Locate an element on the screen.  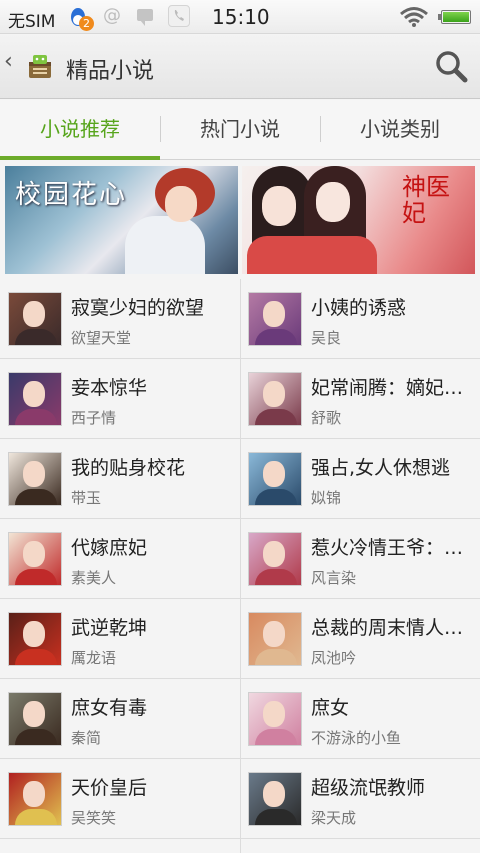
book-author: 凤池吟 is located at coordinates (334, 658).